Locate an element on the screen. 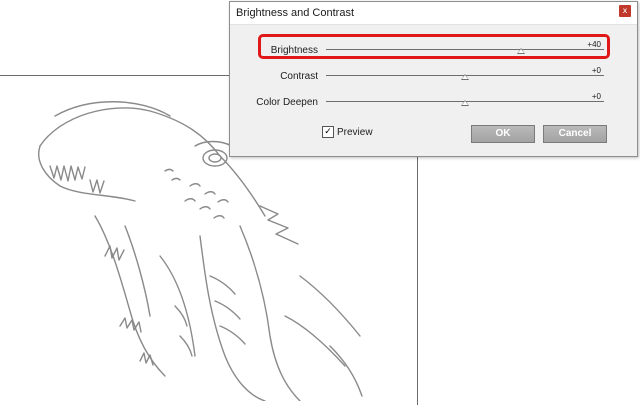  close-button: x is located at coordinates (625, 11).